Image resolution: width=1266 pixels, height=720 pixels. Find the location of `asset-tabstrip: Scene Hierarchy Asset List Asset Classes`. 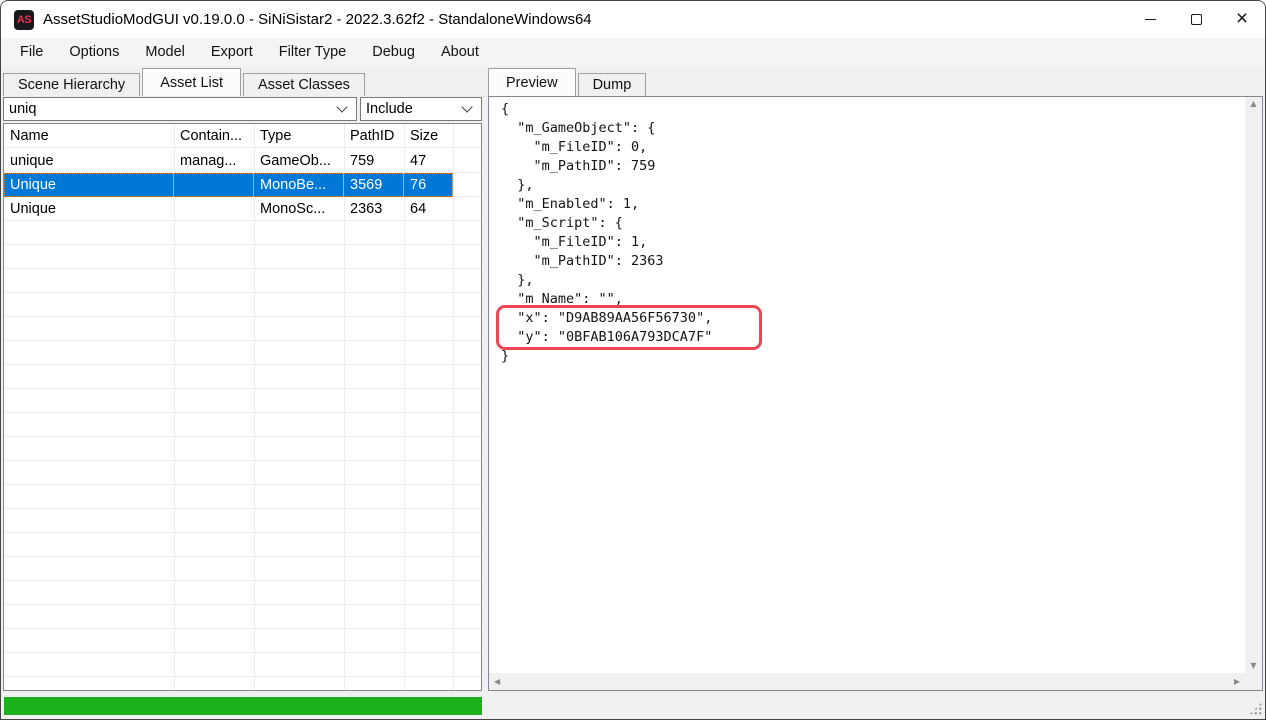

asset-tabstrip: Scene Hierarchy Asset List Asset Classes is located at coordinates (242, 82).